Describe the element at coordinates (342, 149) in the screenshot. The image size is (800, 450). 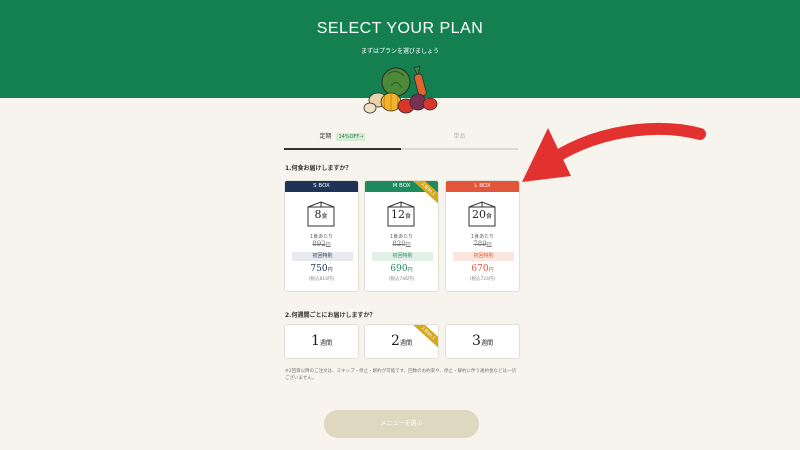
I see `tab-active-underline` at that location.